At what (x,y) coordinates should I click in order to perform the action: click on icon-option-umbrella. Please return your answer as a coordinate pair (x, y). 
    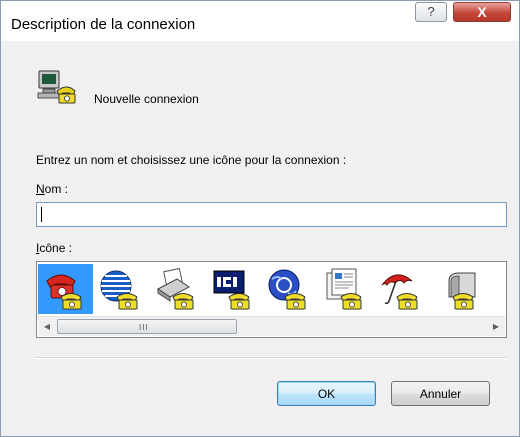
    Looking at the image, I should click on (401, 289).